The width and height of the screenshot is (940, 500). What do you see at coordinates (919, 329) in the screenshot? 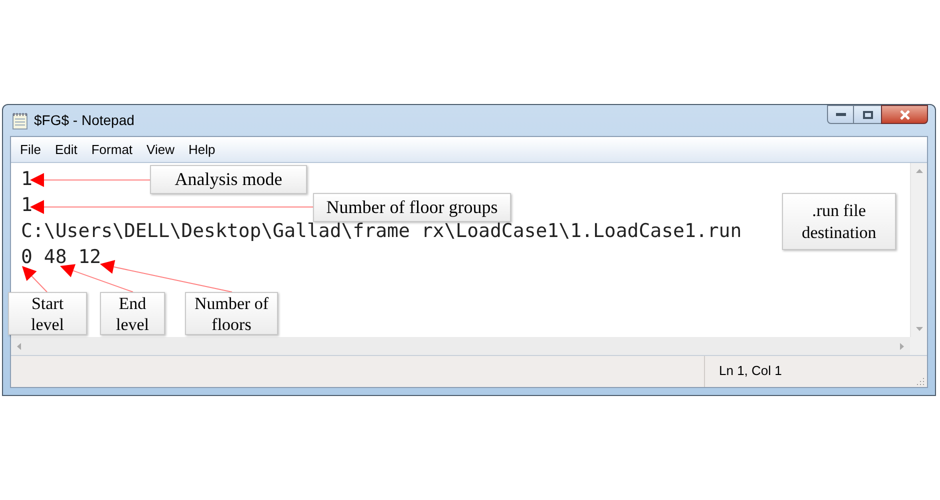
I see `scroll-down-icon` at bounding box center [919, 329].